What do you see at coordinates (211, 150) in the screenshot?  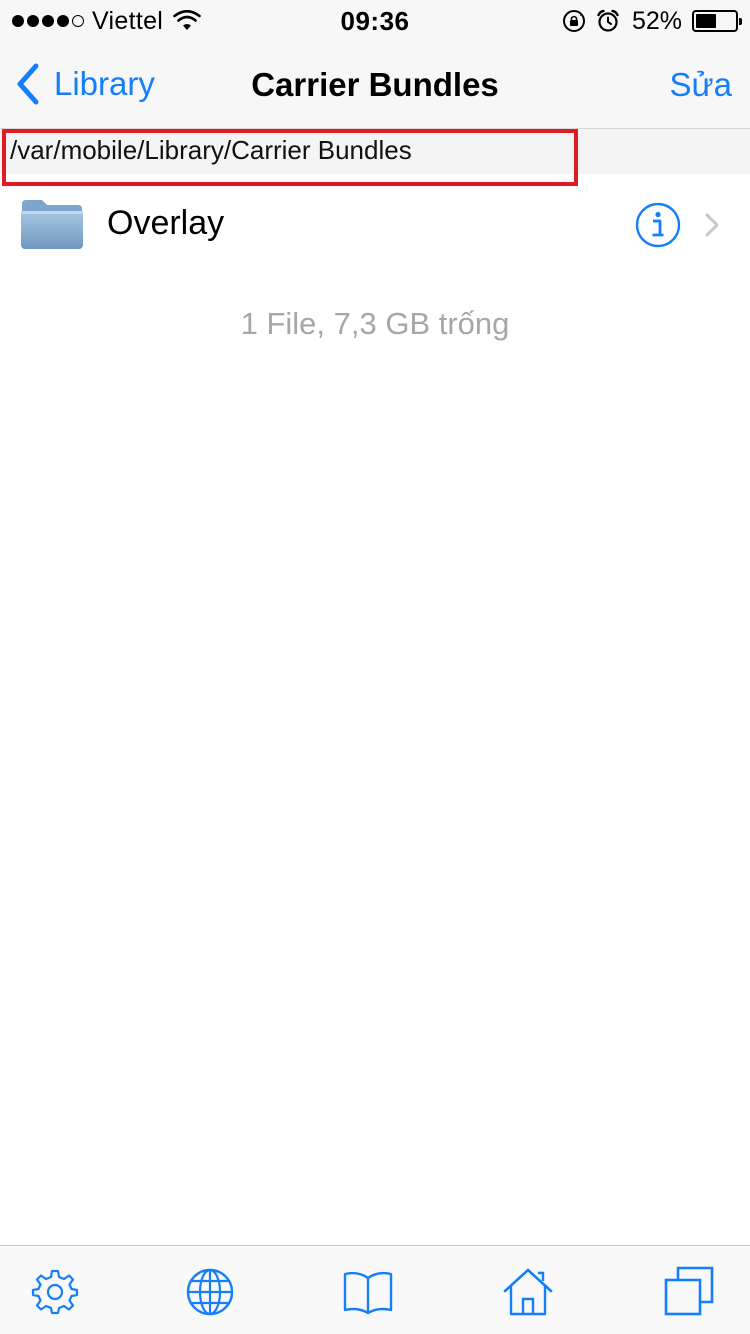 I see `current-path: /var/mobile/Library/Carrier Bundles` at bounding box center [211, 150].